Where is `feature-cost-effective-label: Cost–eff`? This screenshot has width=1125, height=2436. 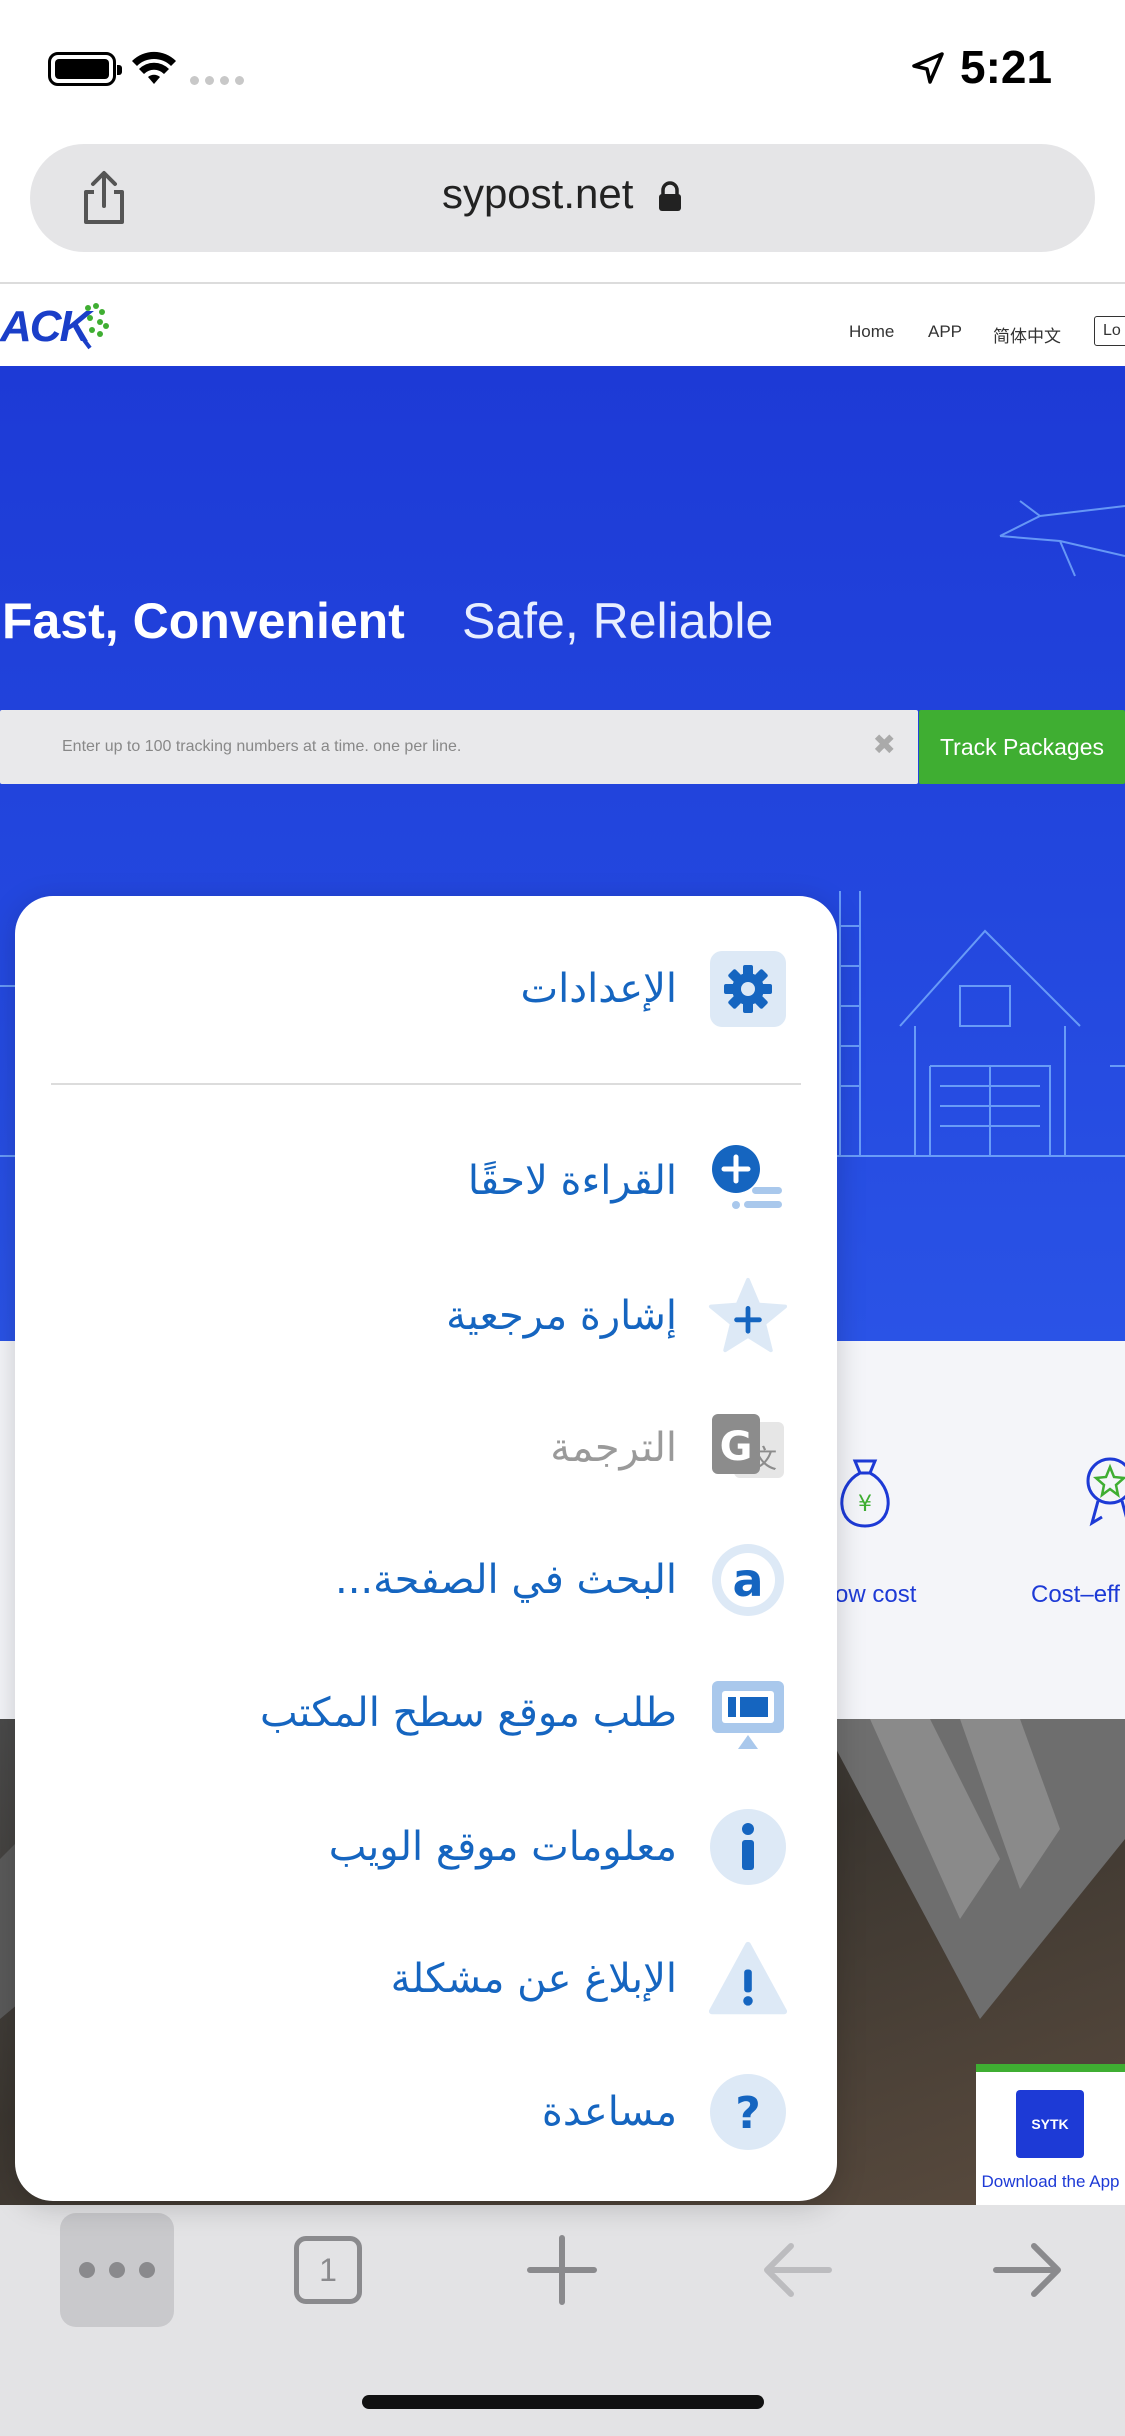
feature-cost-effective-label: Cost–eff is located at coordinates (1075, 1594).